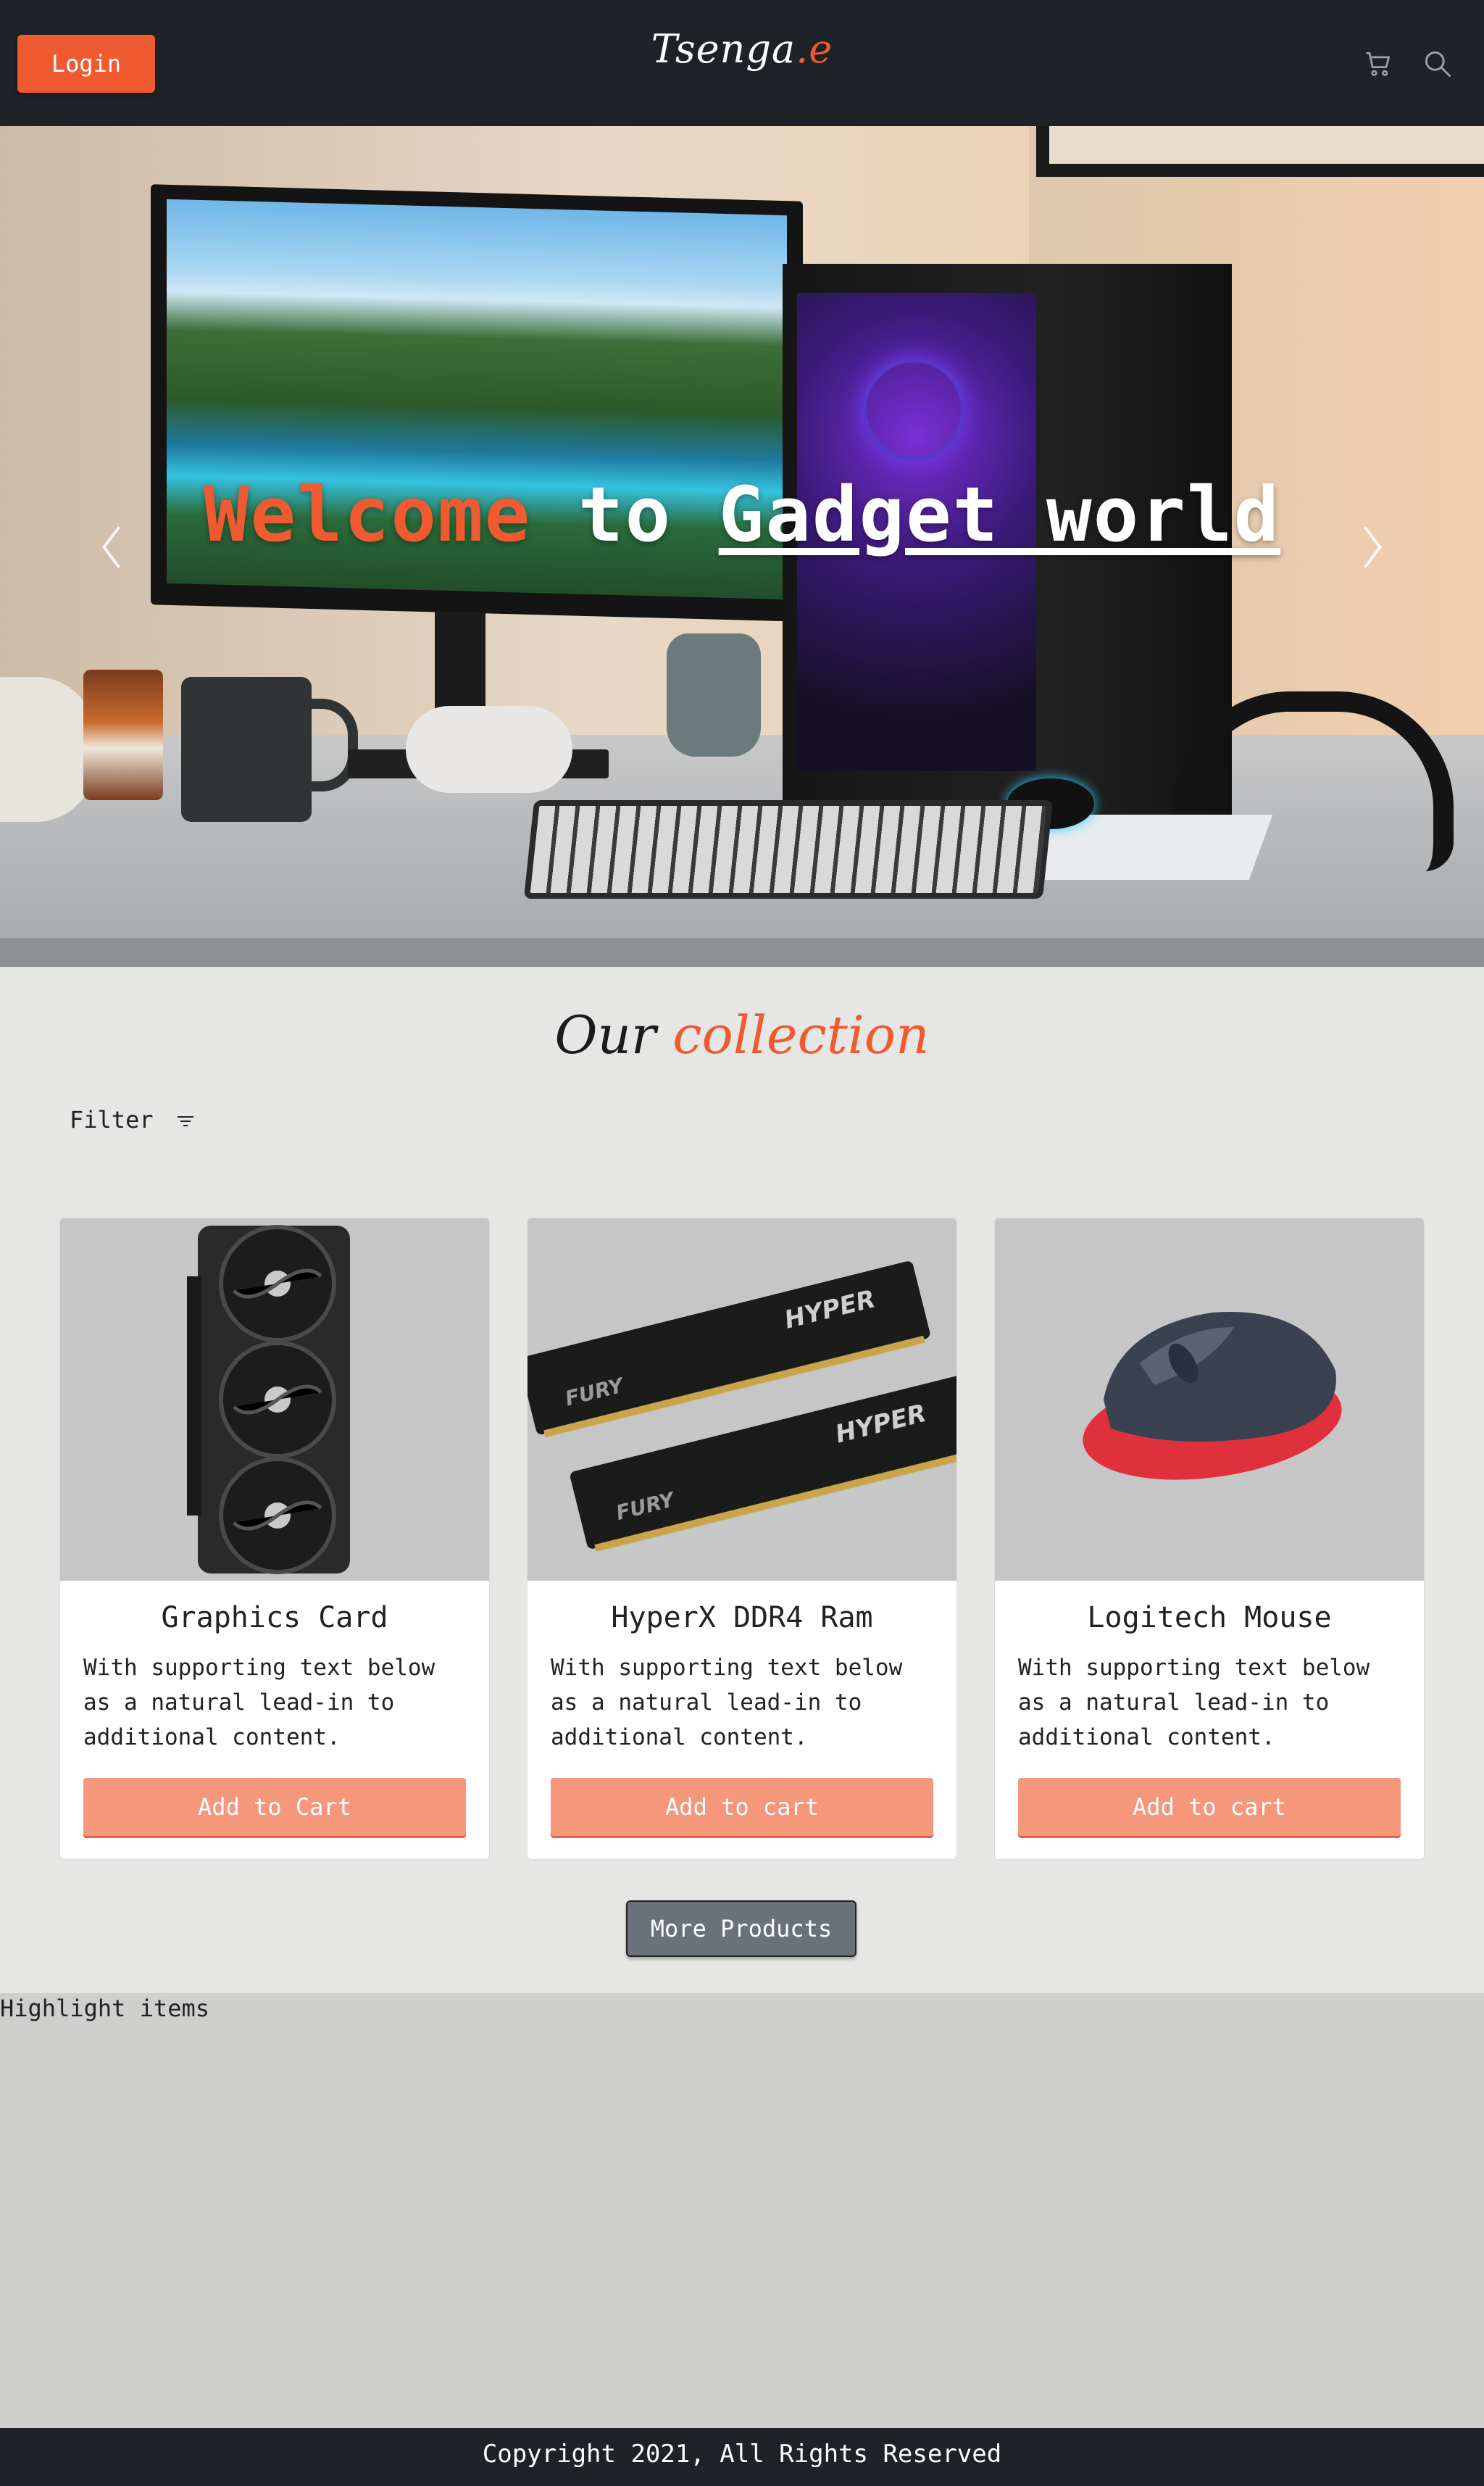 This screenshot has height=2486, width=1484. I want to click on search-icon, so click(1438, 64).